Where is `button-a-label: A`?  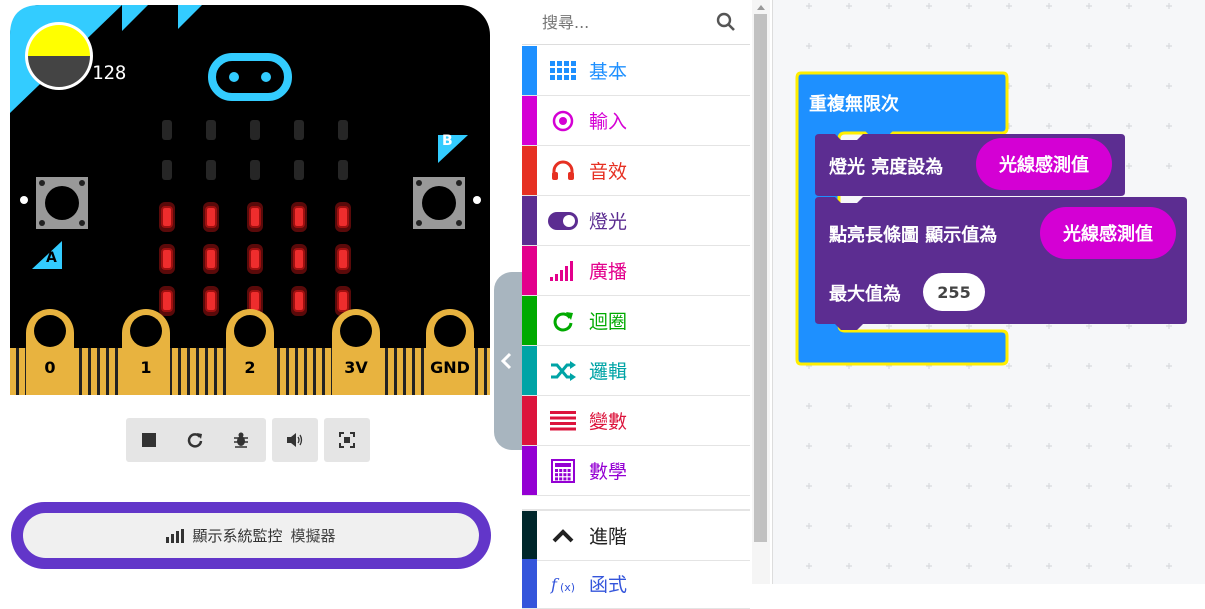
button-a-label: A is located at coordinates (51, 258).